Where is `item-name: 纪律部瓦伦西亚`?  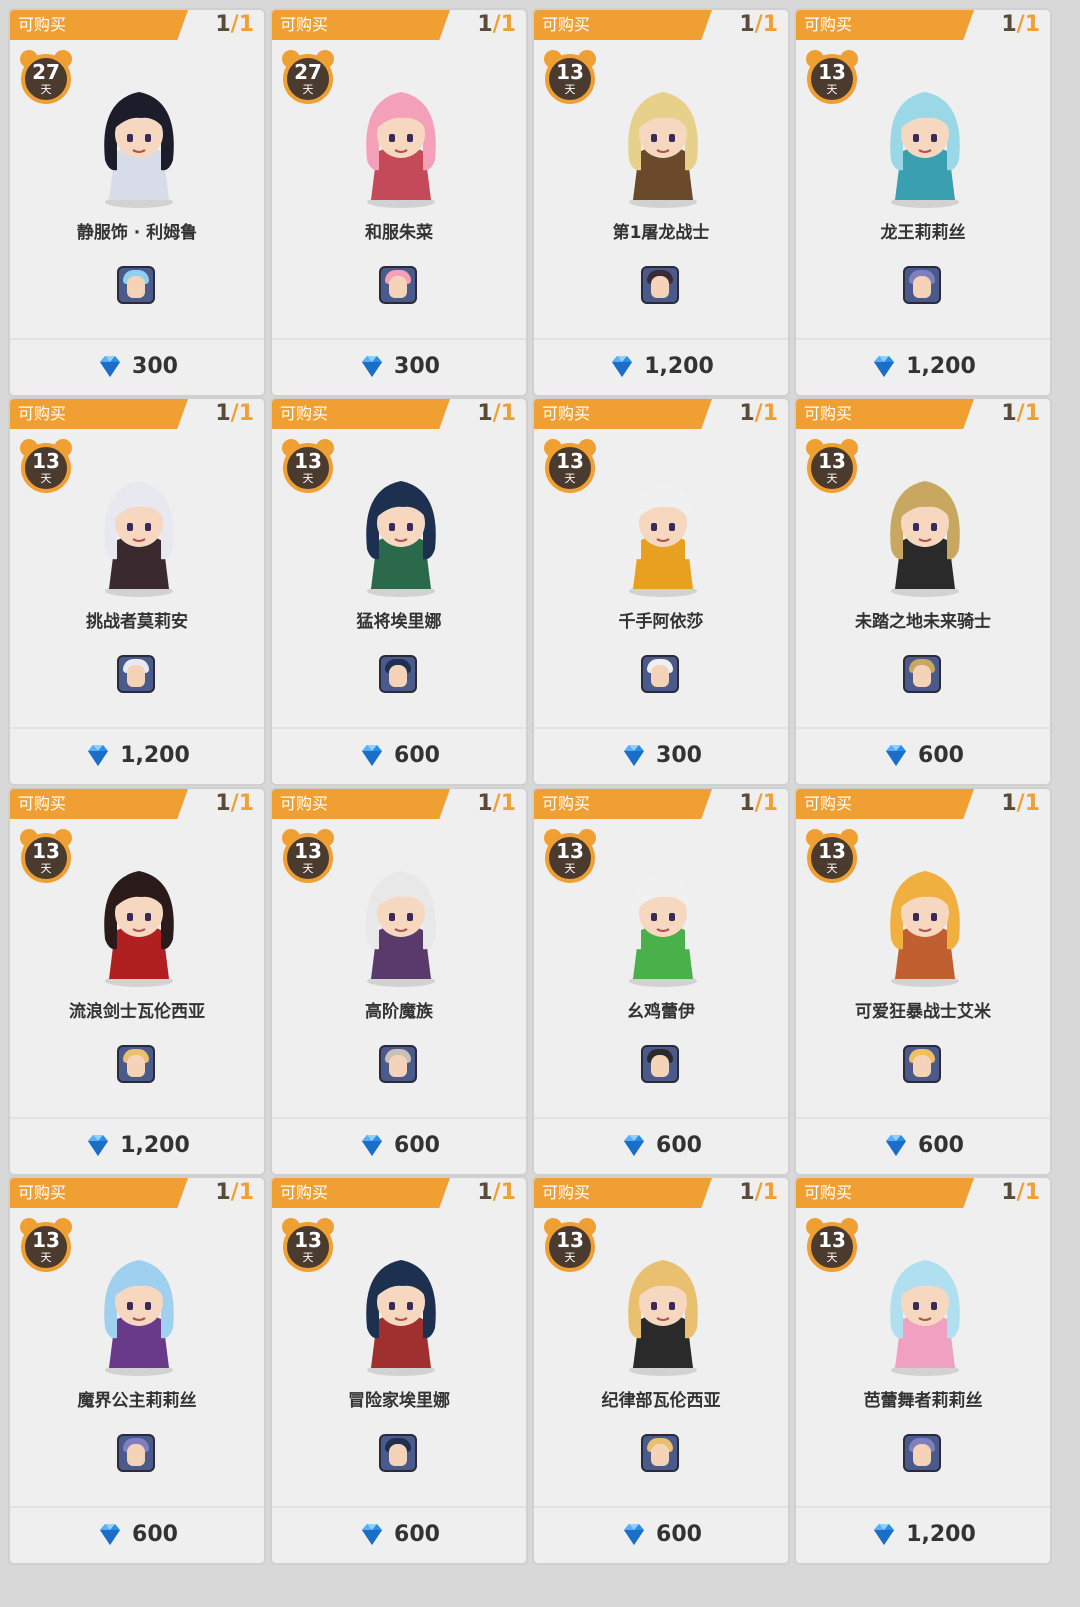
item-name: 纪律部瓦伦西亚 is located at coordinates (661, 1401).